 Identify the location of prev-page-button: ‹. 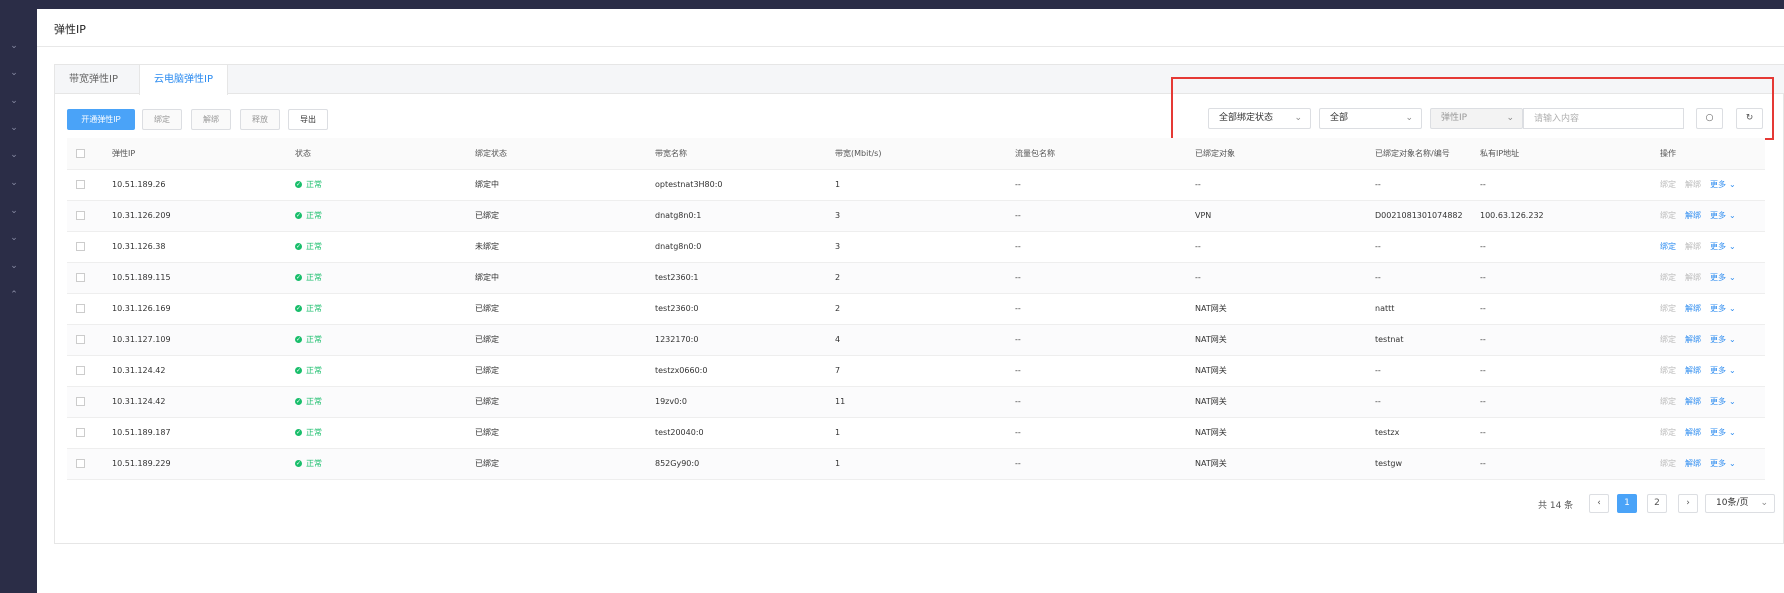
(1599, 503).